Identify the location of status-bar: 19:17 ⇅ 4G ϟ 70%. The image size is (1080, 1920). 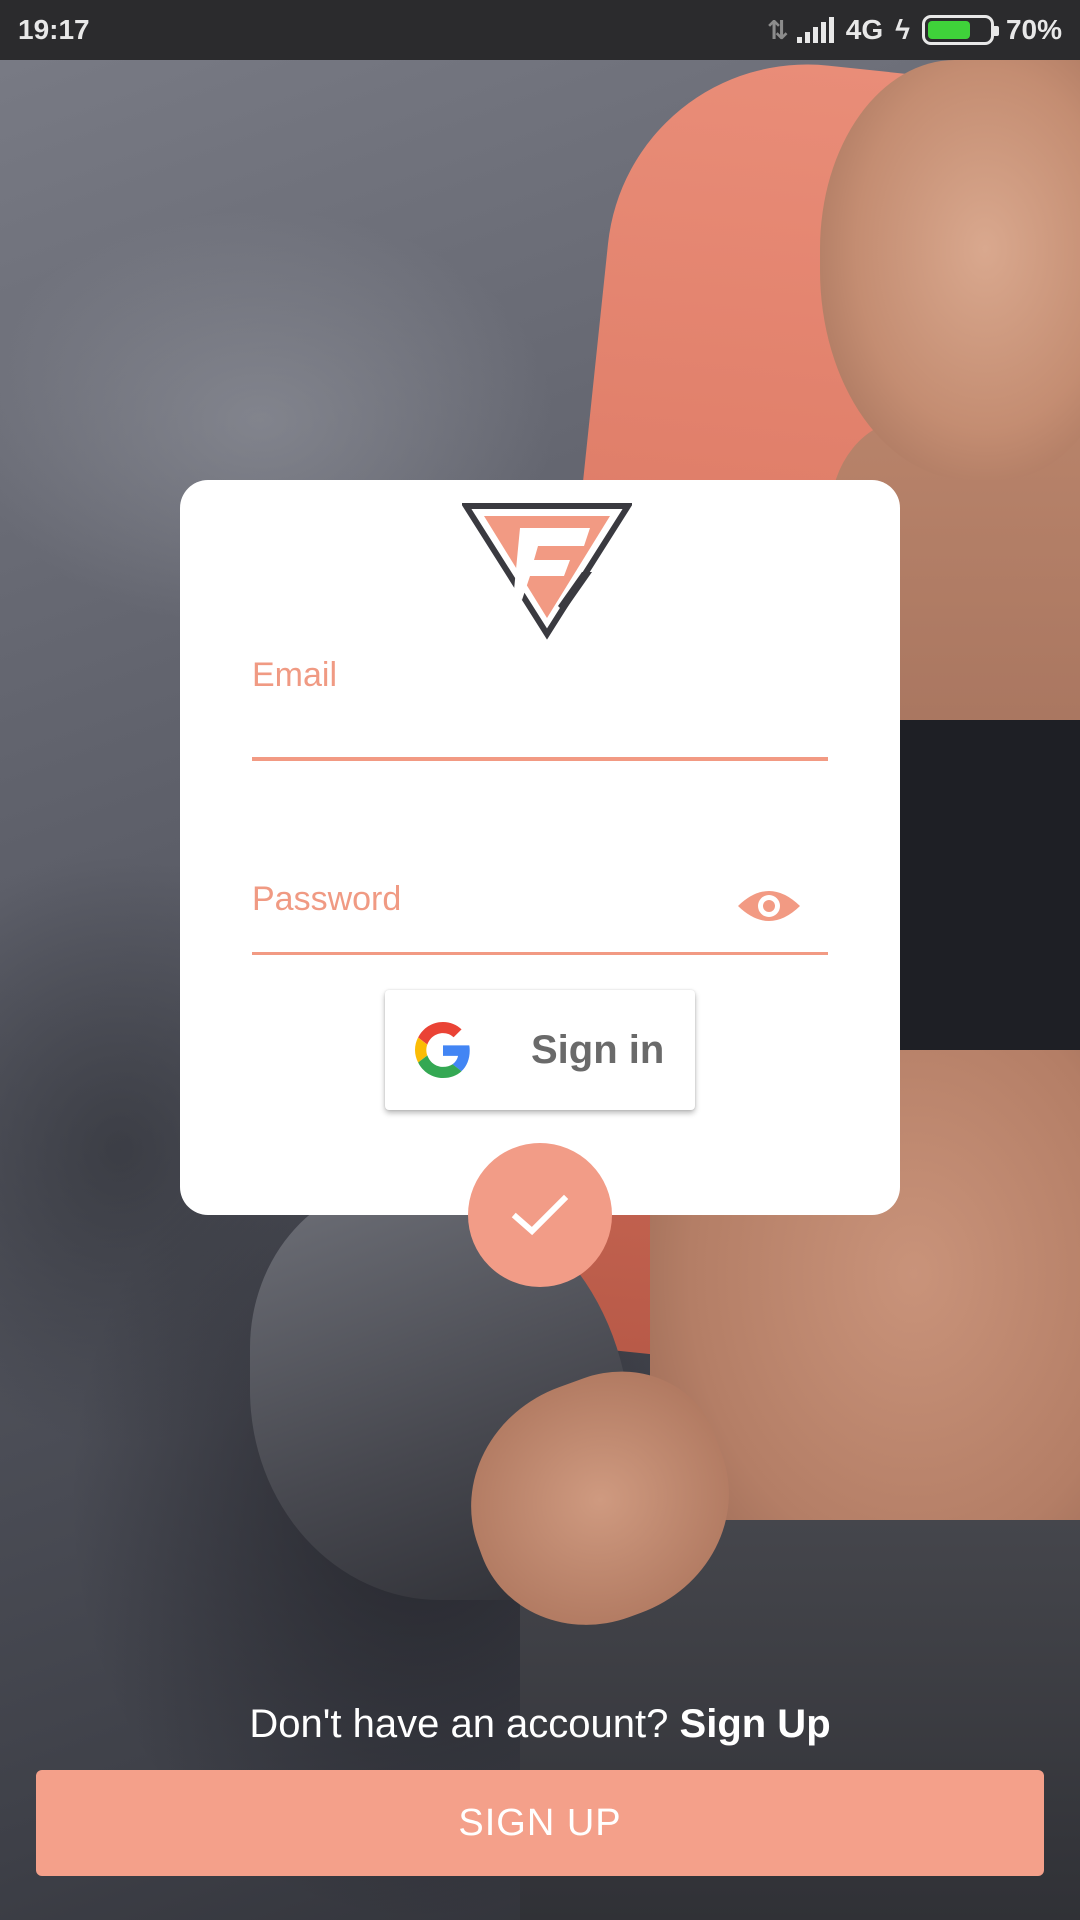
(540, 30).